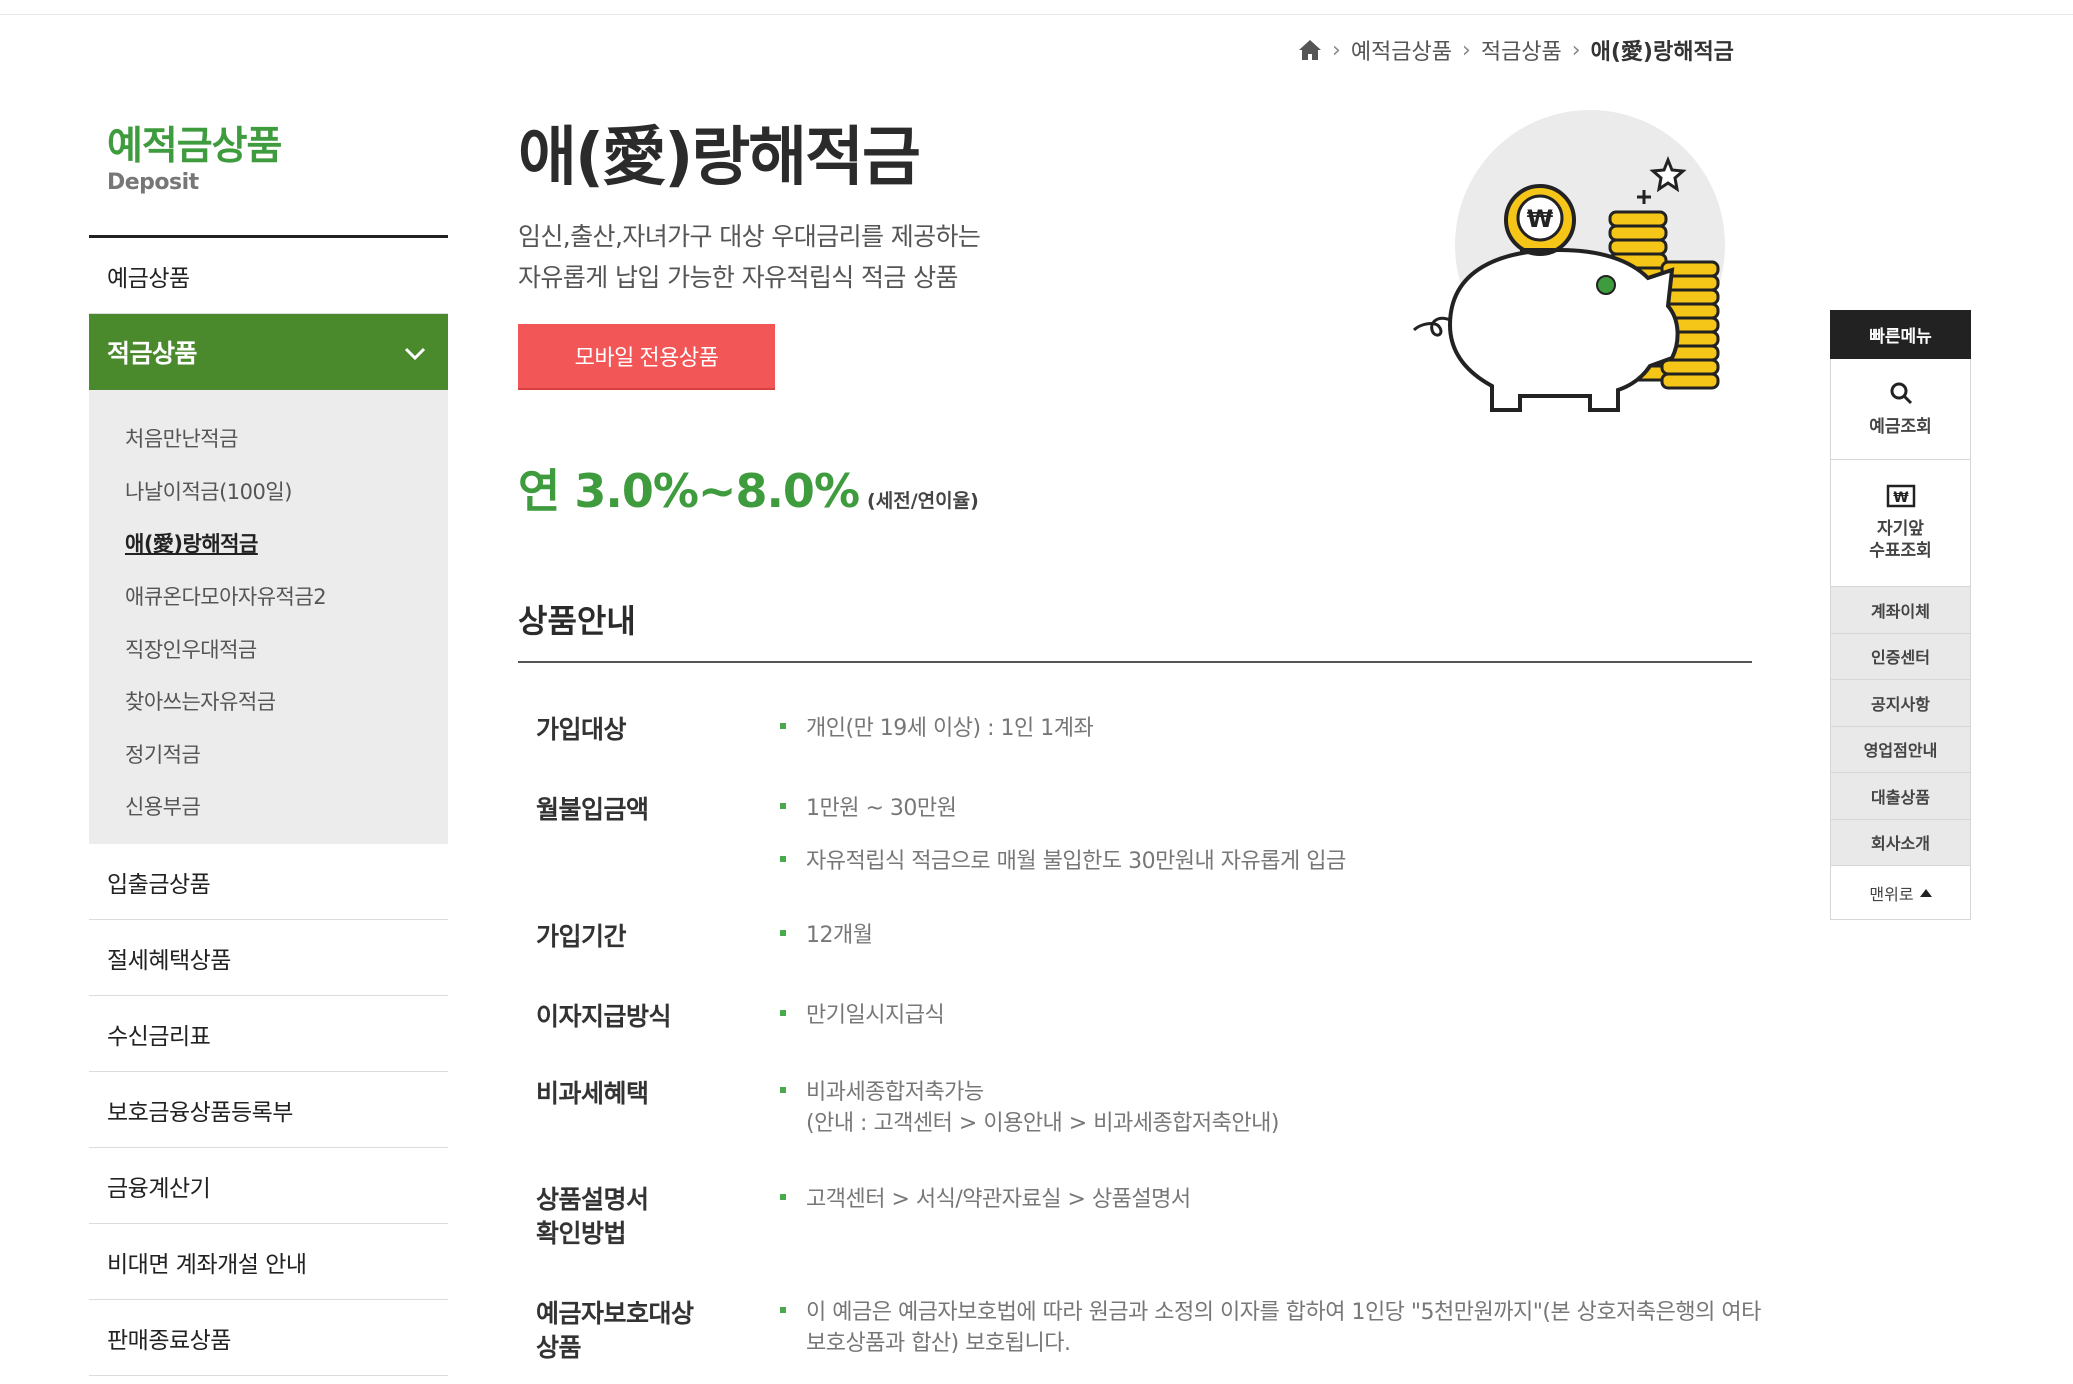 The image size is (2073, 1384). I want to click on quick-menu-check-inquiry: ₩ 자기앞 수표조회, so click(1900, 523).